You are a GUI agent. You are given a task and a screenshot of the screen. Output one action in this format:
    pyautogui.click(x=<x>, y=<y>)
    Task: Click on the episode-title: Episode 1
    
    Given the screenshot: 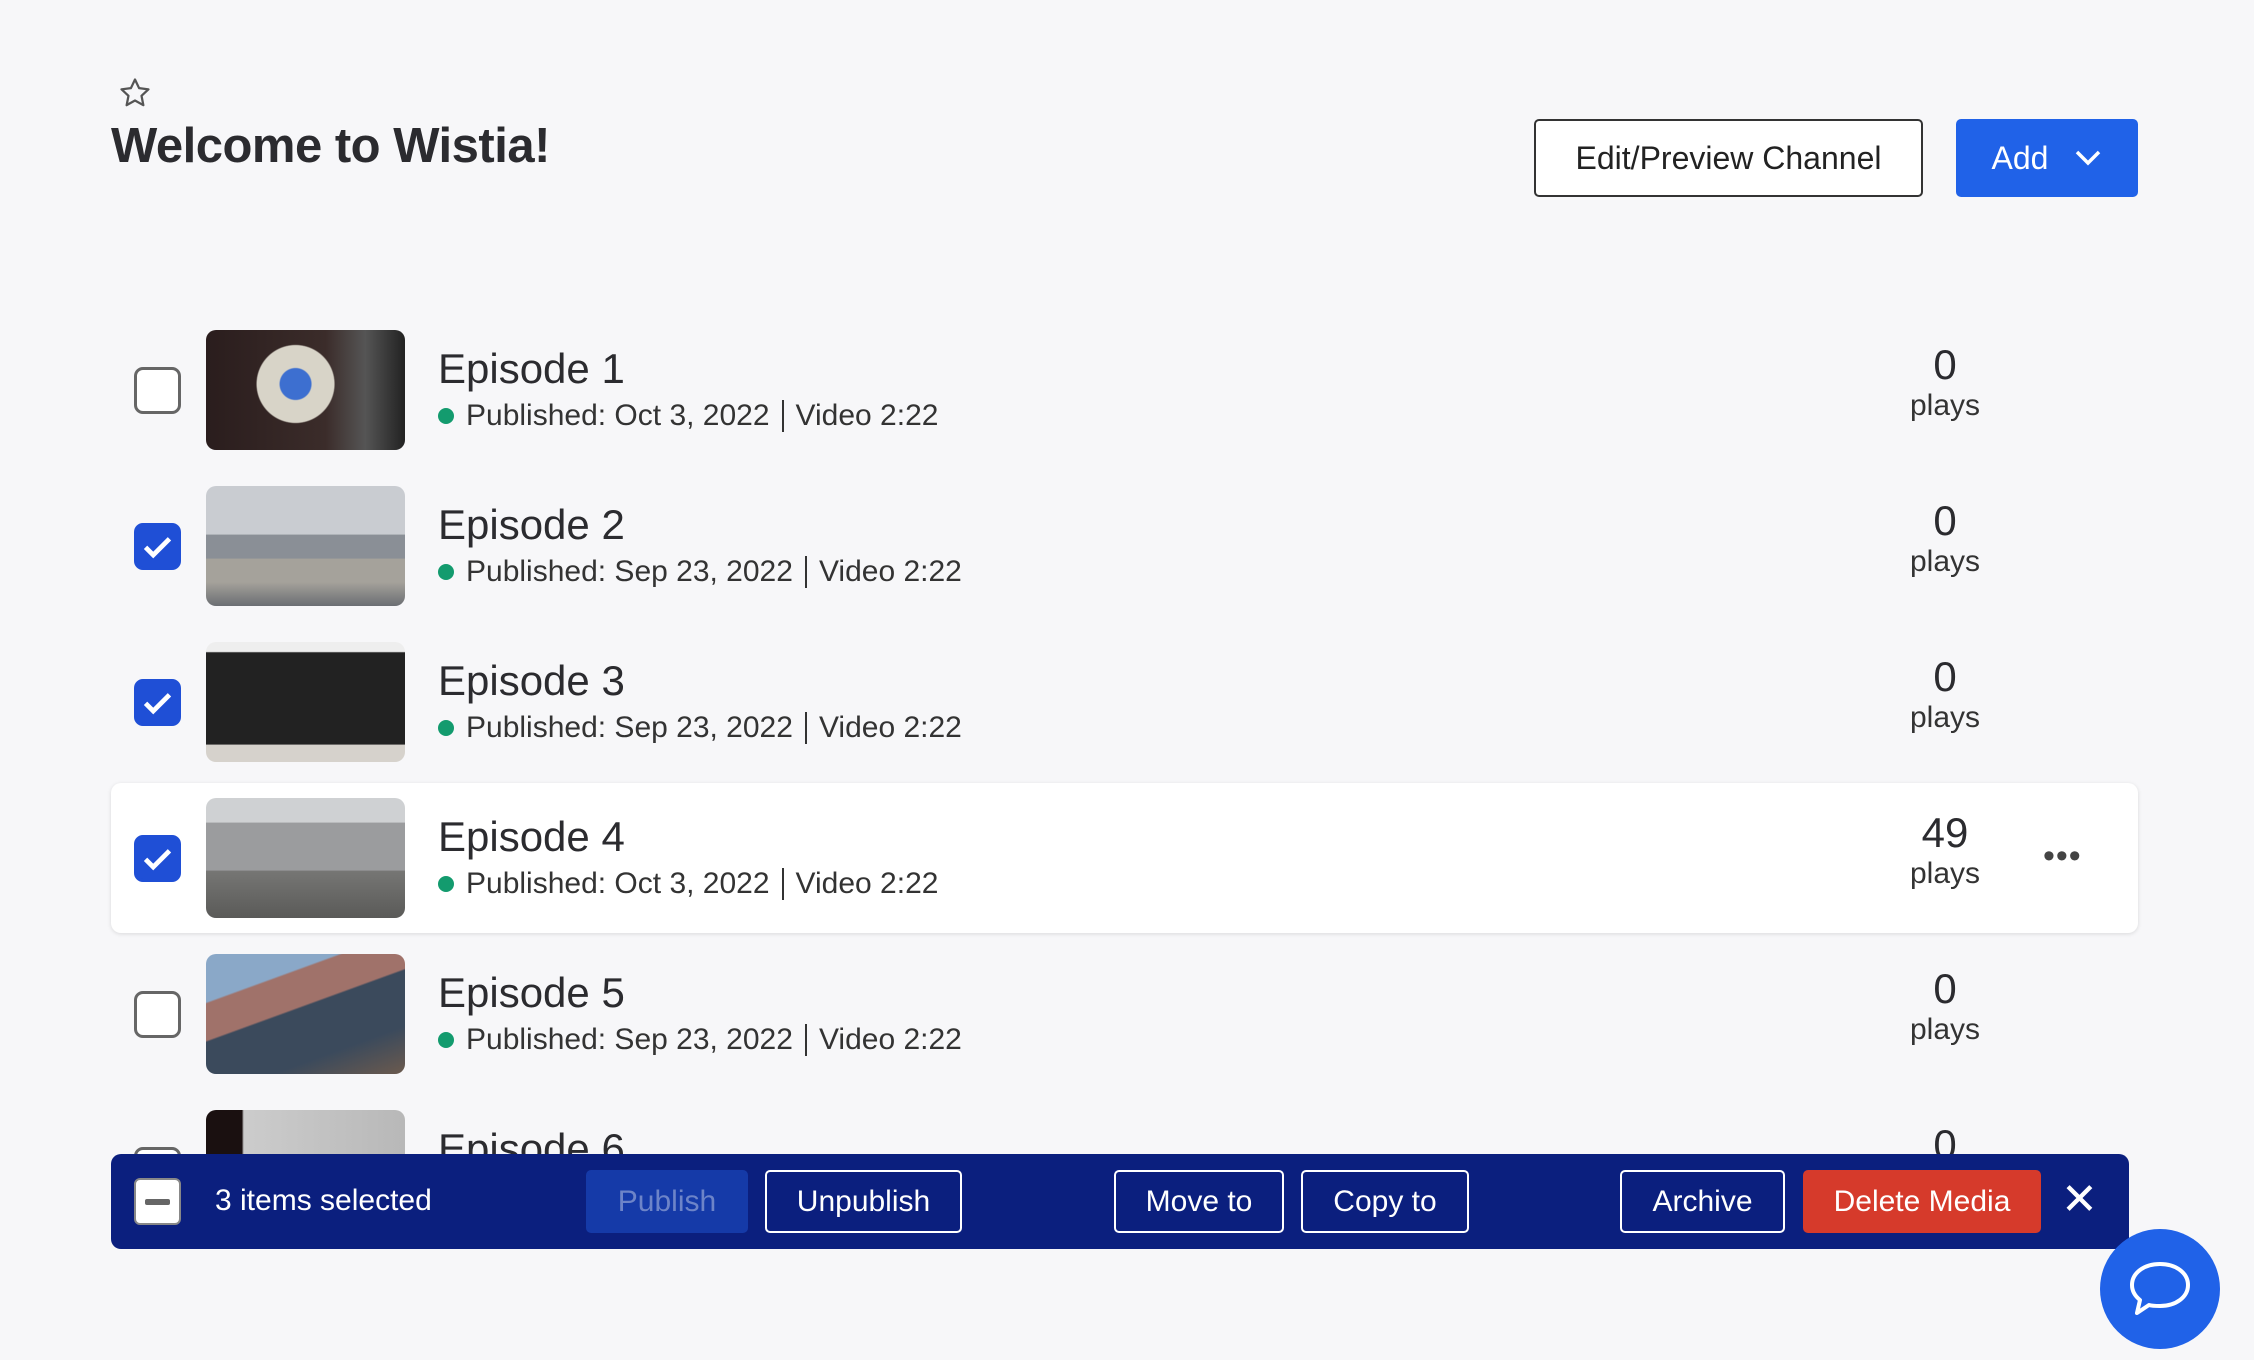 What is the action you would take?
    pyautogui.click(x=531, y=369)
    